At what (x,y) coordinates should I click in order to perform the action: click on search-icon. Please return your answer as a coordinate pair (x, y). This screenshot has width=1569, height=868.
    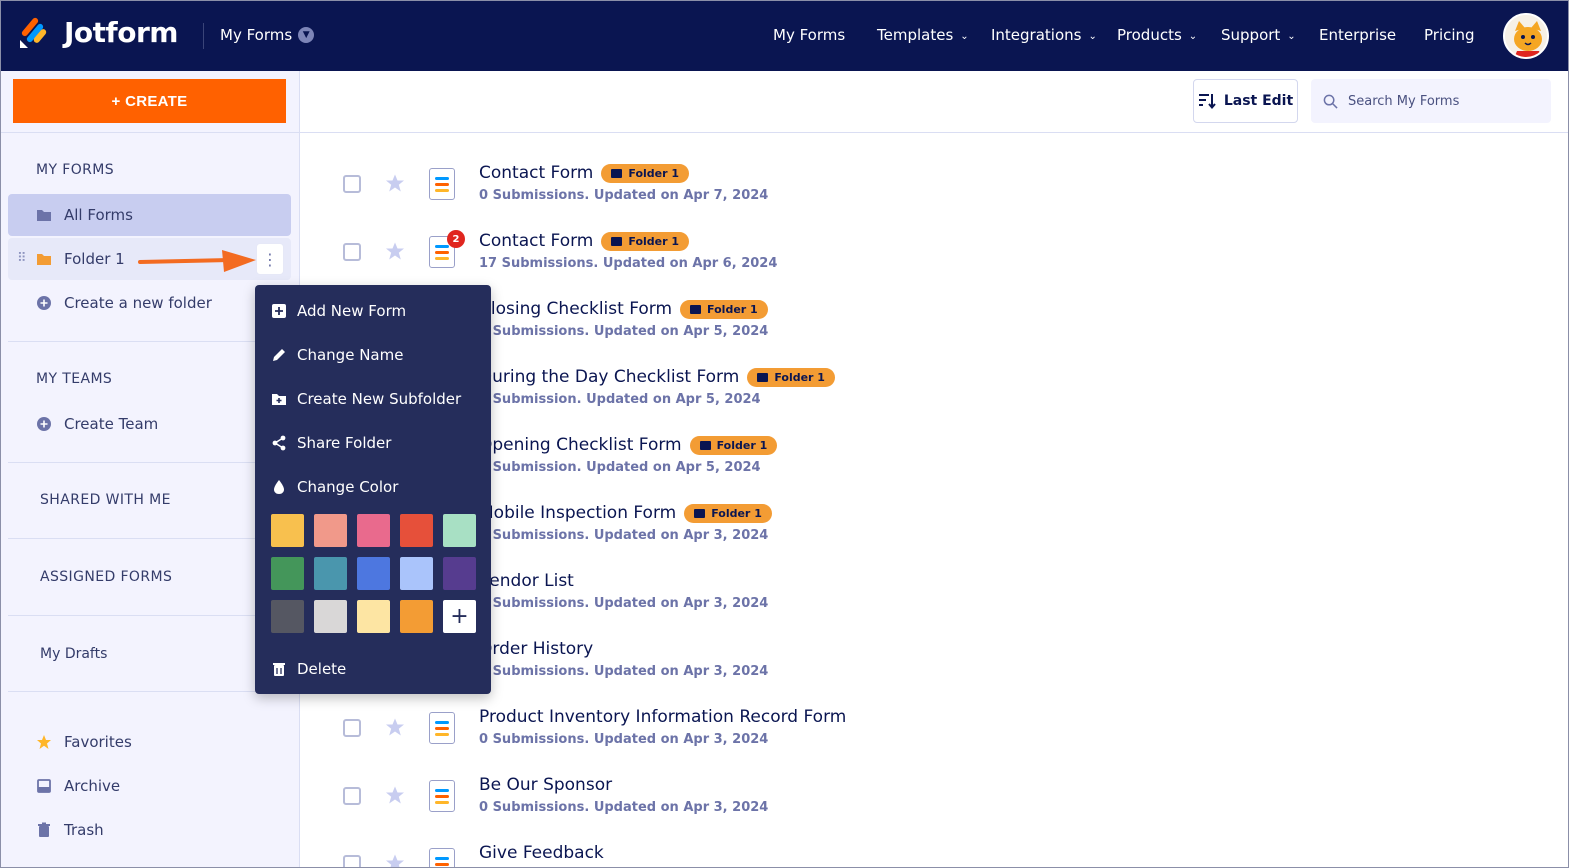
    Looking at the image, I should click on (1330, 101).